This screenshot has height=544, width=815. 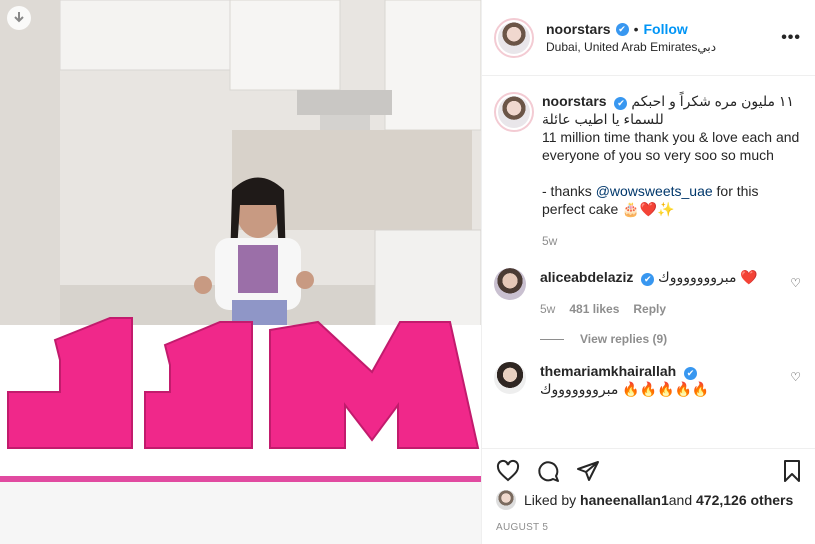 I want to click on caption-username: noorstars, so click(x=574, y=101).